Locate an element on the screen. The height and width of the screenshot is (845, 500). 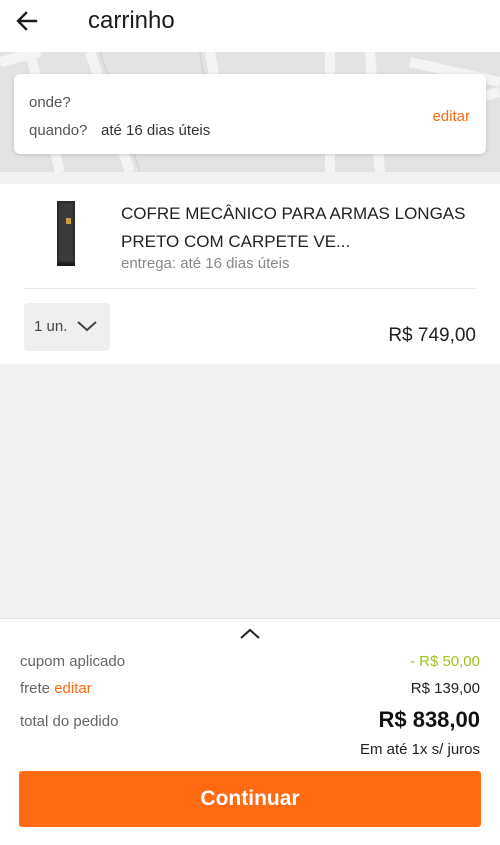
total-value: R$ 838,00 is located at coordinates (429, 719).